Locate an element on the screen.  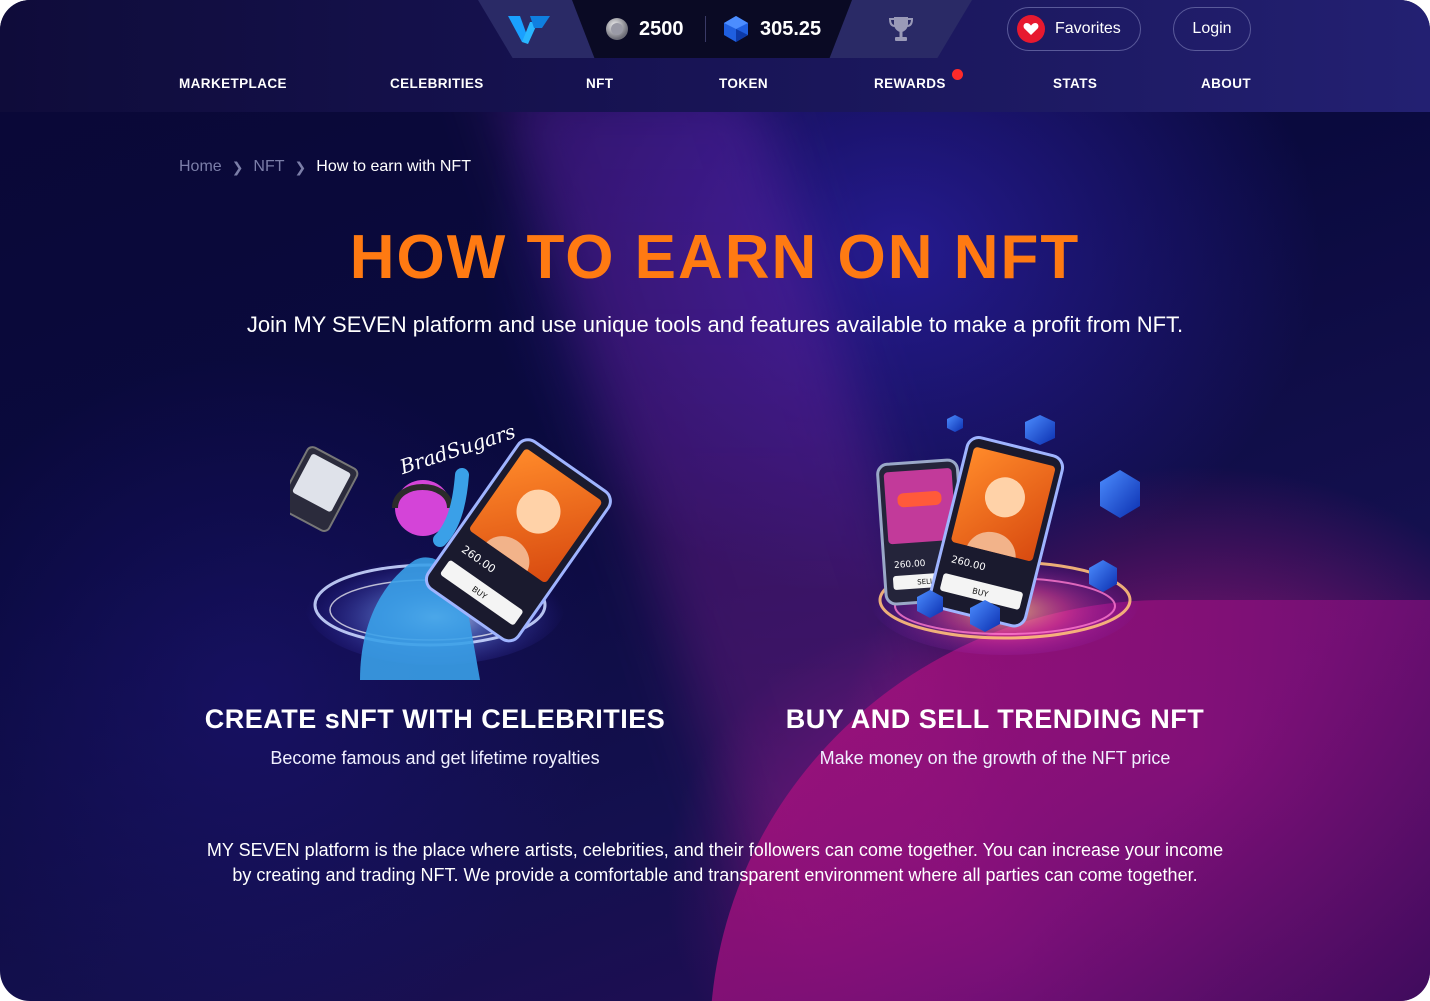
nav-rewards: REWARDS is located at coordinates (910, 85).